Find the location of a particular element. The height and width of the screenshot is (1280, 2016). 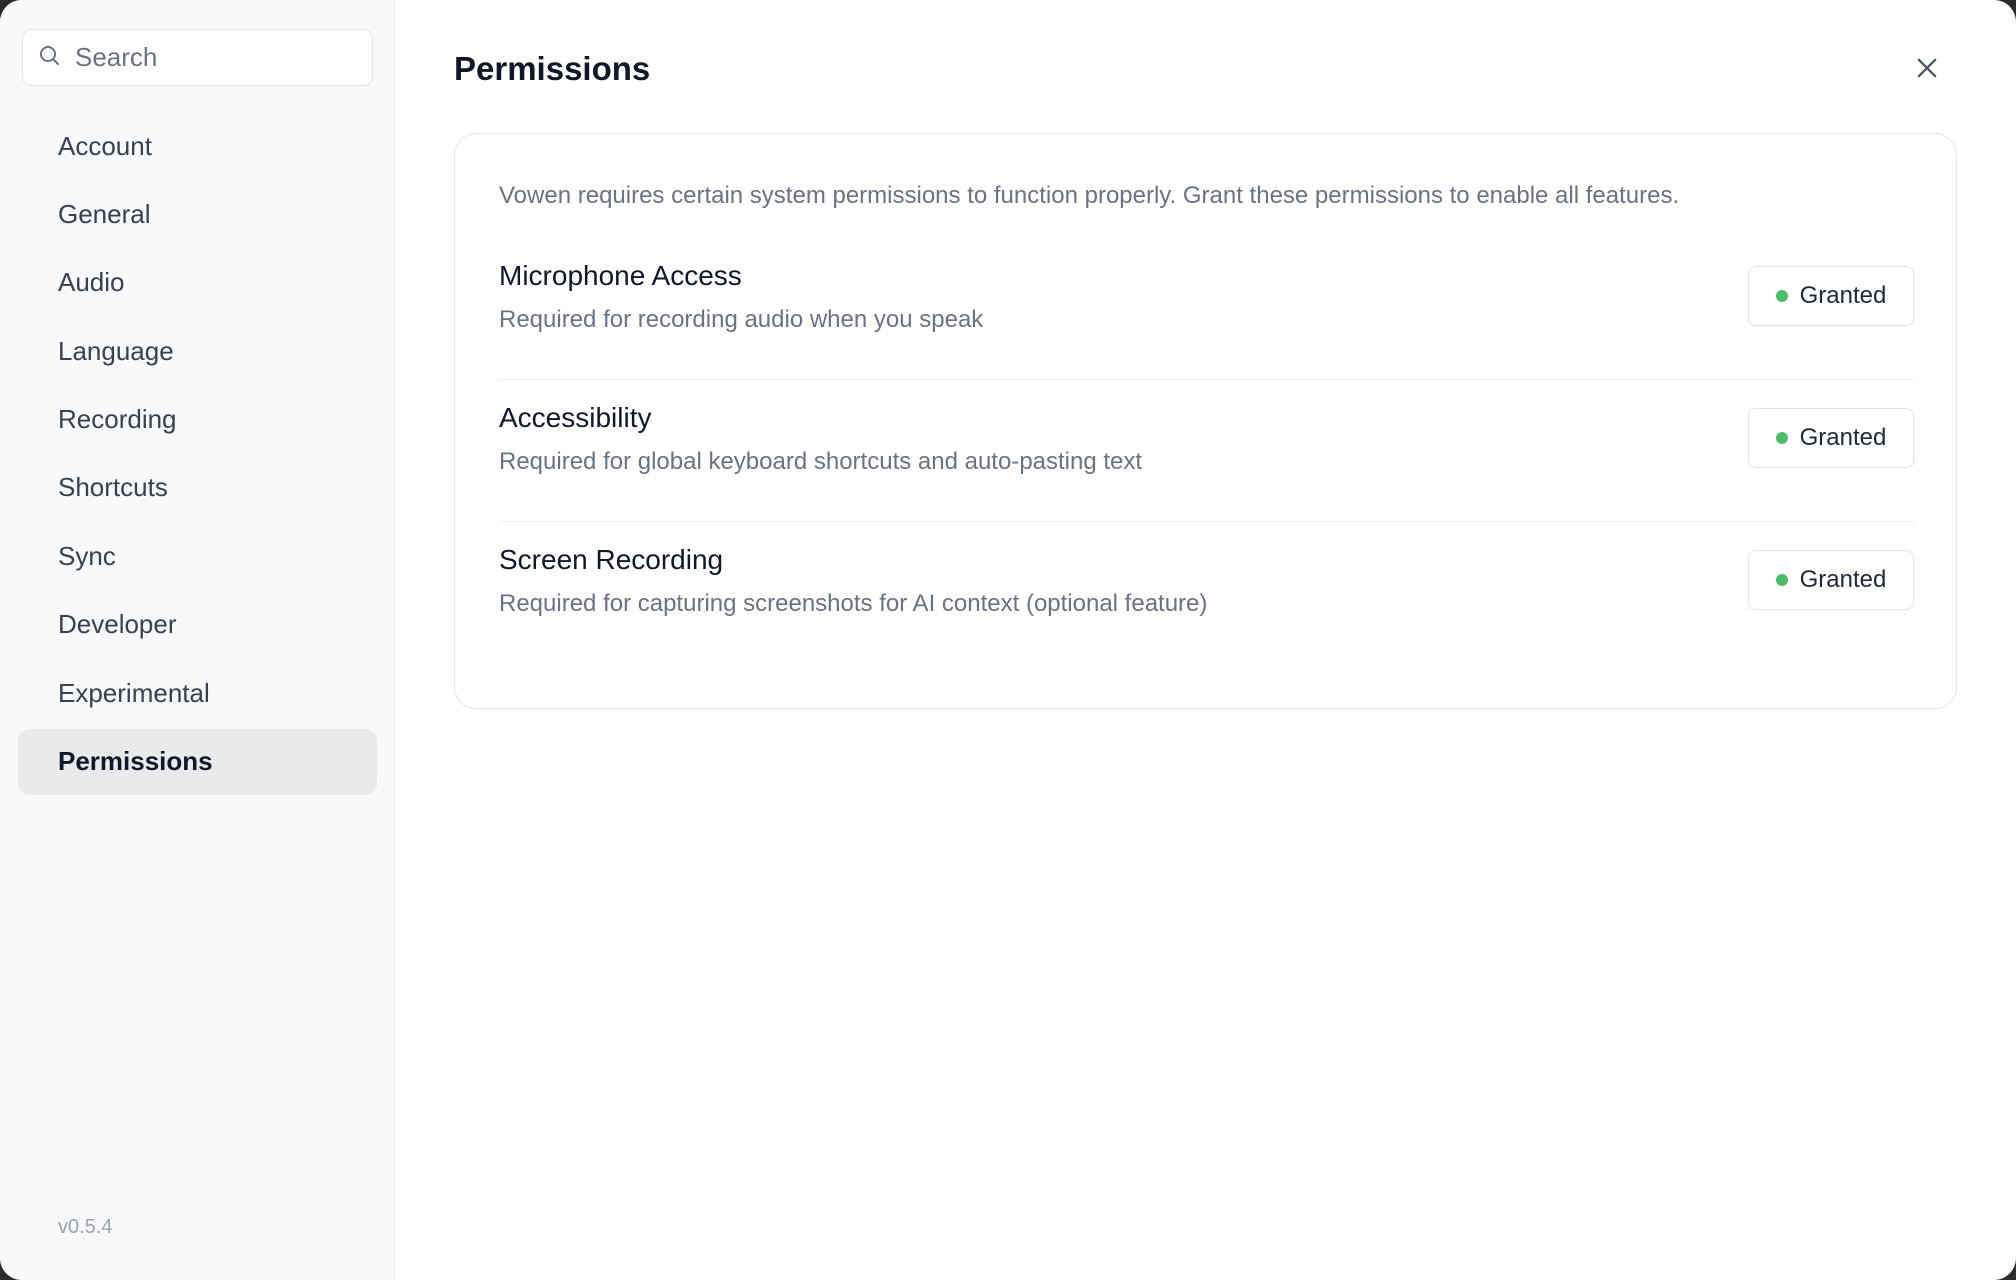

sidebar-item-general: General is located at coordinates (197, 214).